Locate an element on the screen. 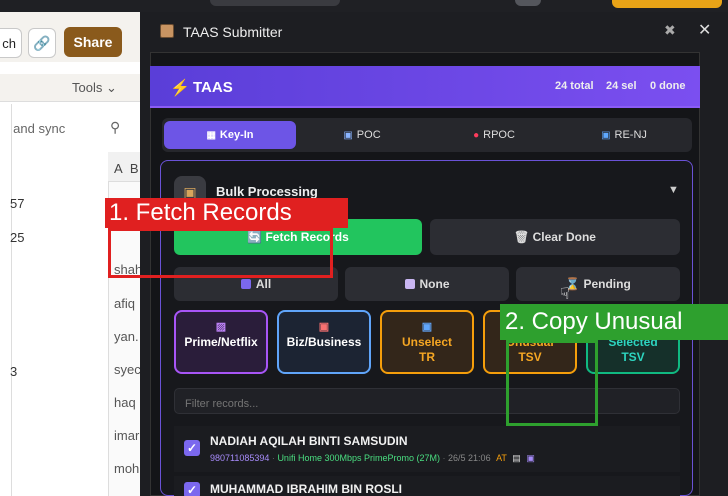  tab-rpoc: ● RPOC is located at coordinates (494, 135).